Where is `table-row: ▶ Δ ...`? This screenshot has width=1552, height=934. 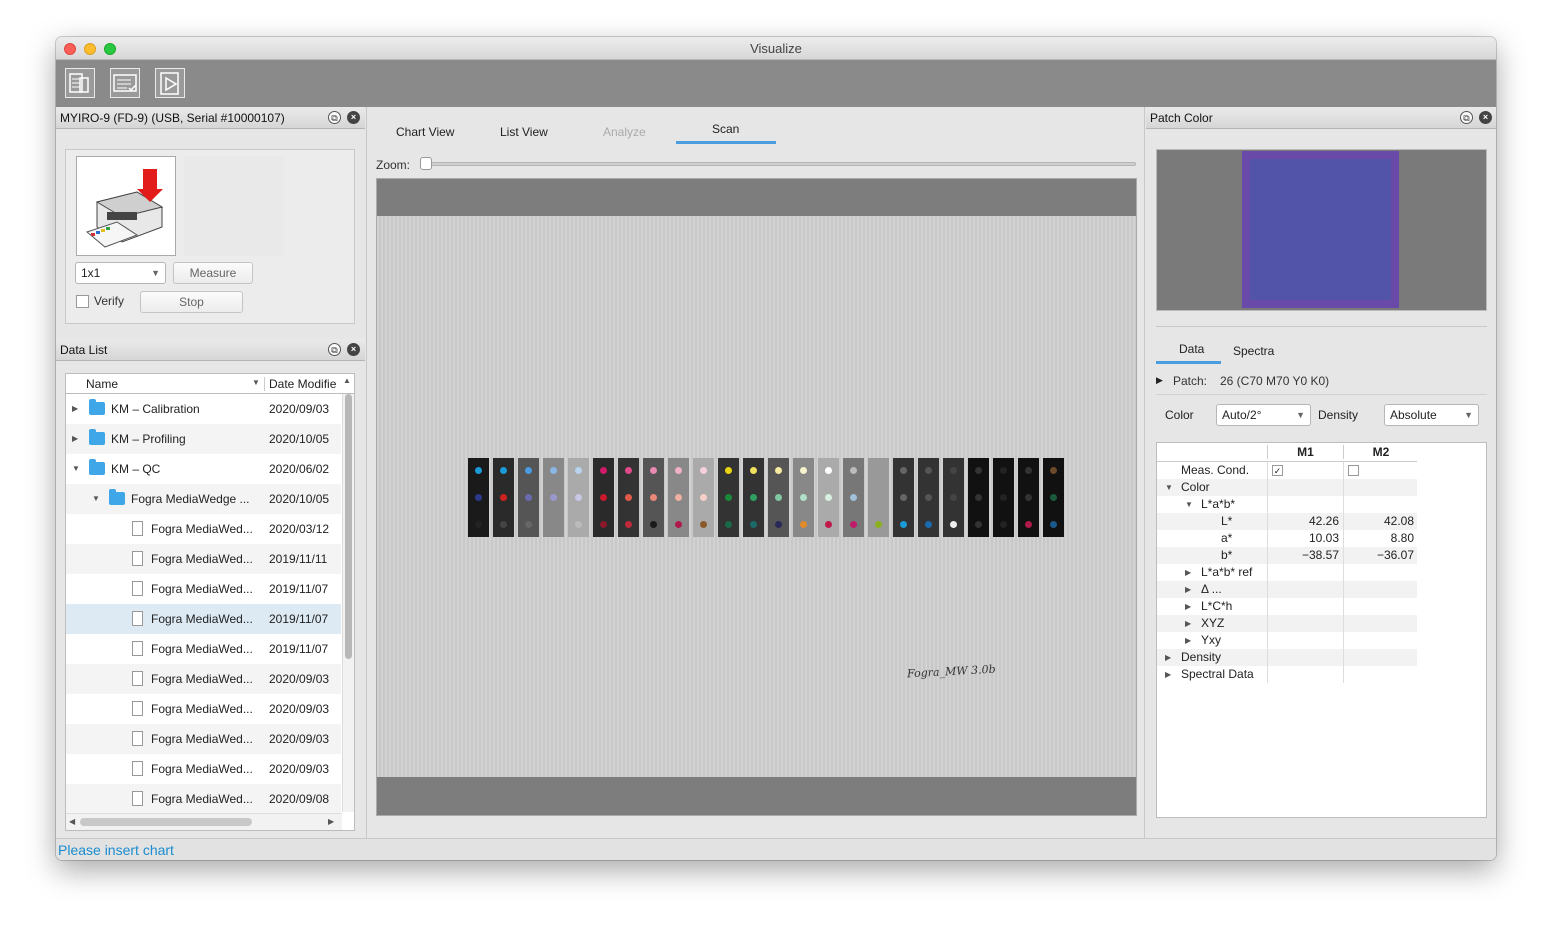 table-row: ▶ Δ ... is located at coordinates (1287, 589).